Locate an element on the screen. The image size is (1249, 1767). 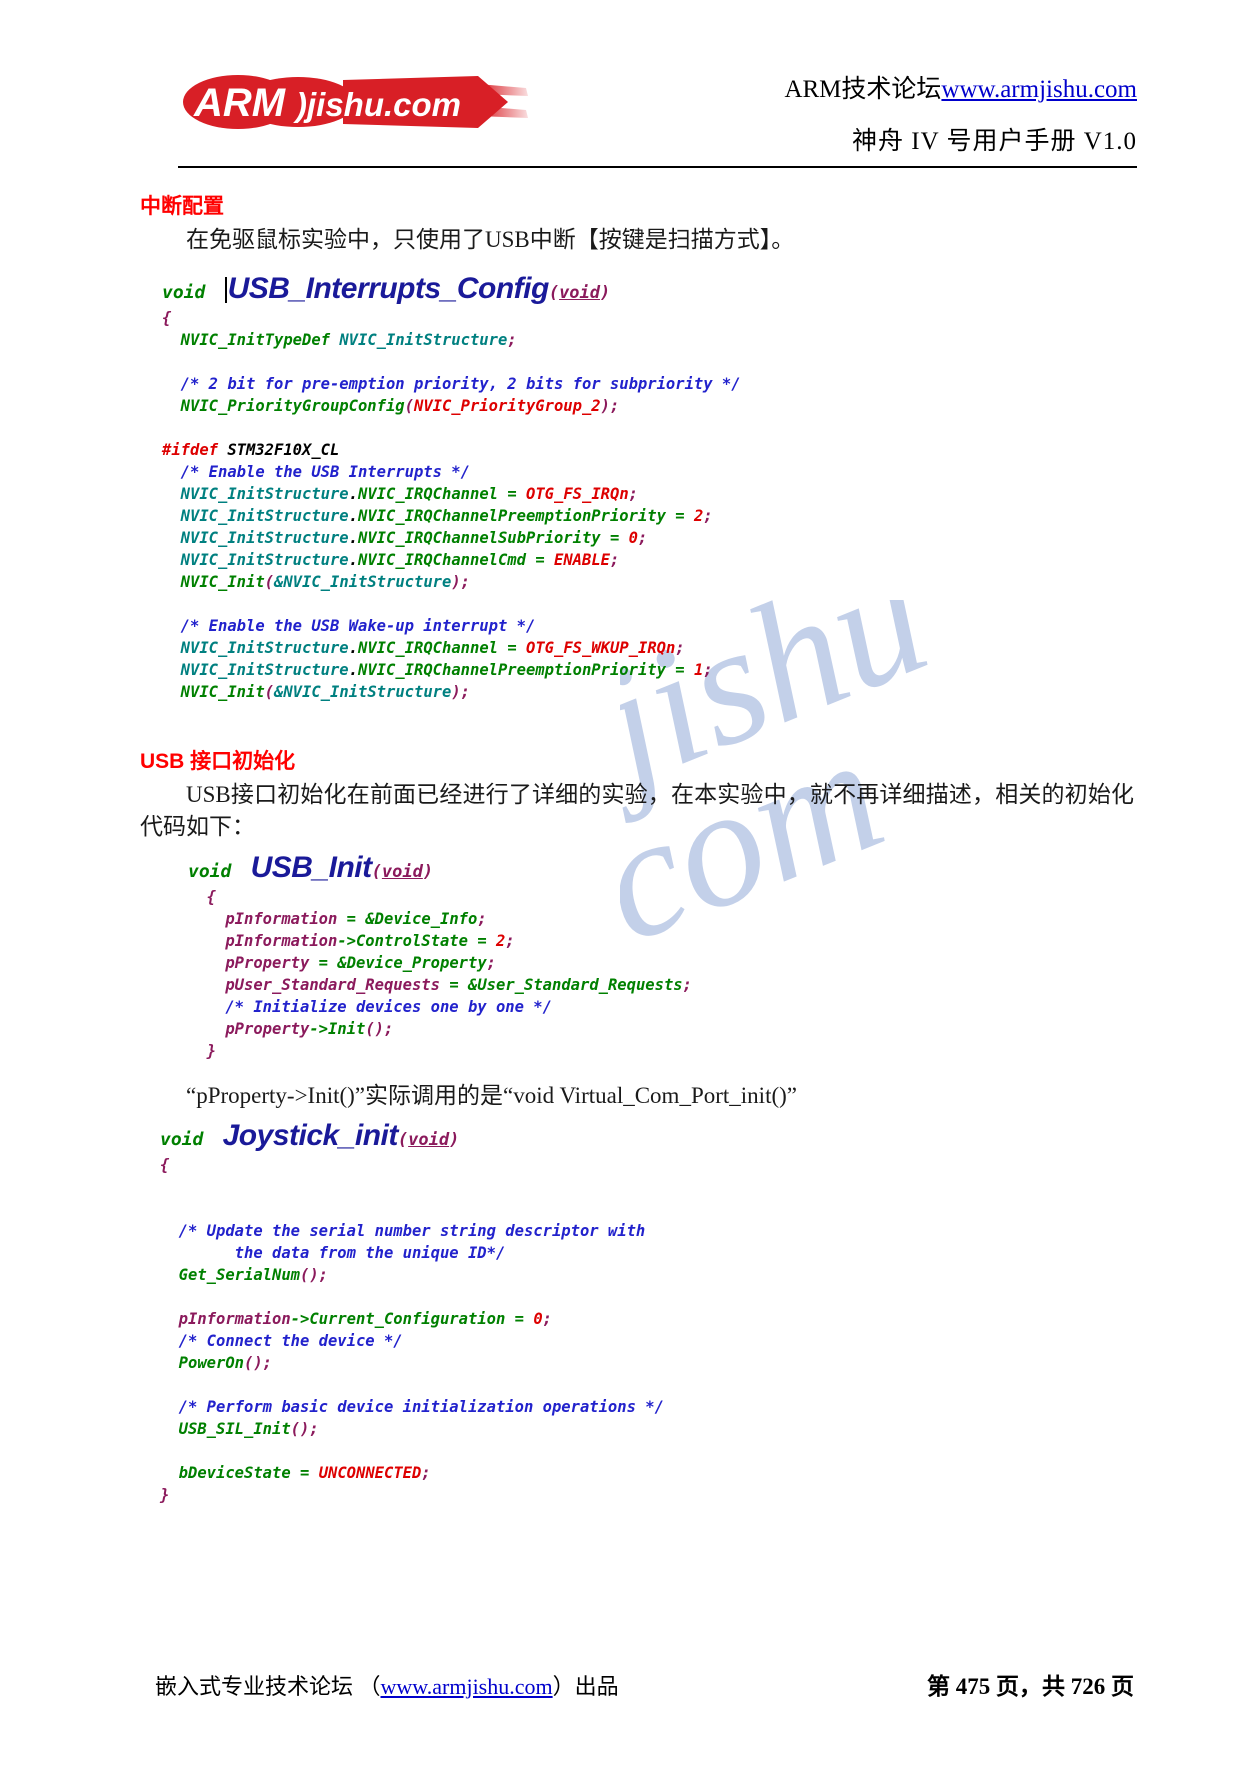
signature-args-2: (void) is located at coordinates (402, 871).